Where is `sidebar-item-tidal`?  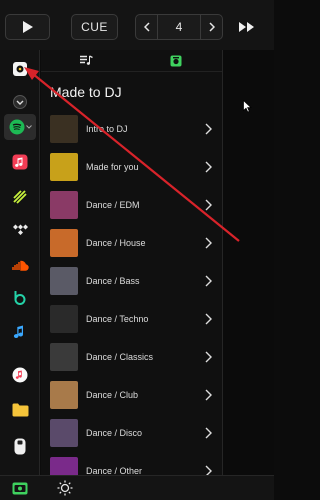 sidebar-item-tidal is located at coordinates (20, 230).